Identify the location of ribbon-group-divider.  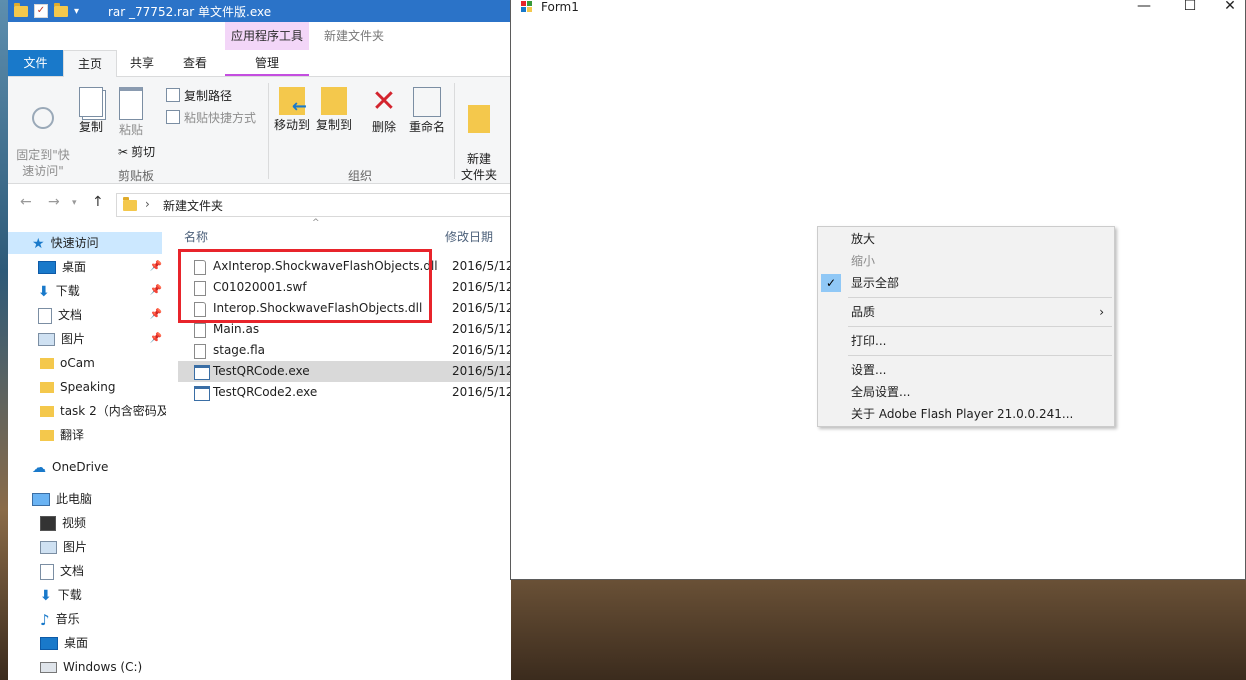
(454, 131).